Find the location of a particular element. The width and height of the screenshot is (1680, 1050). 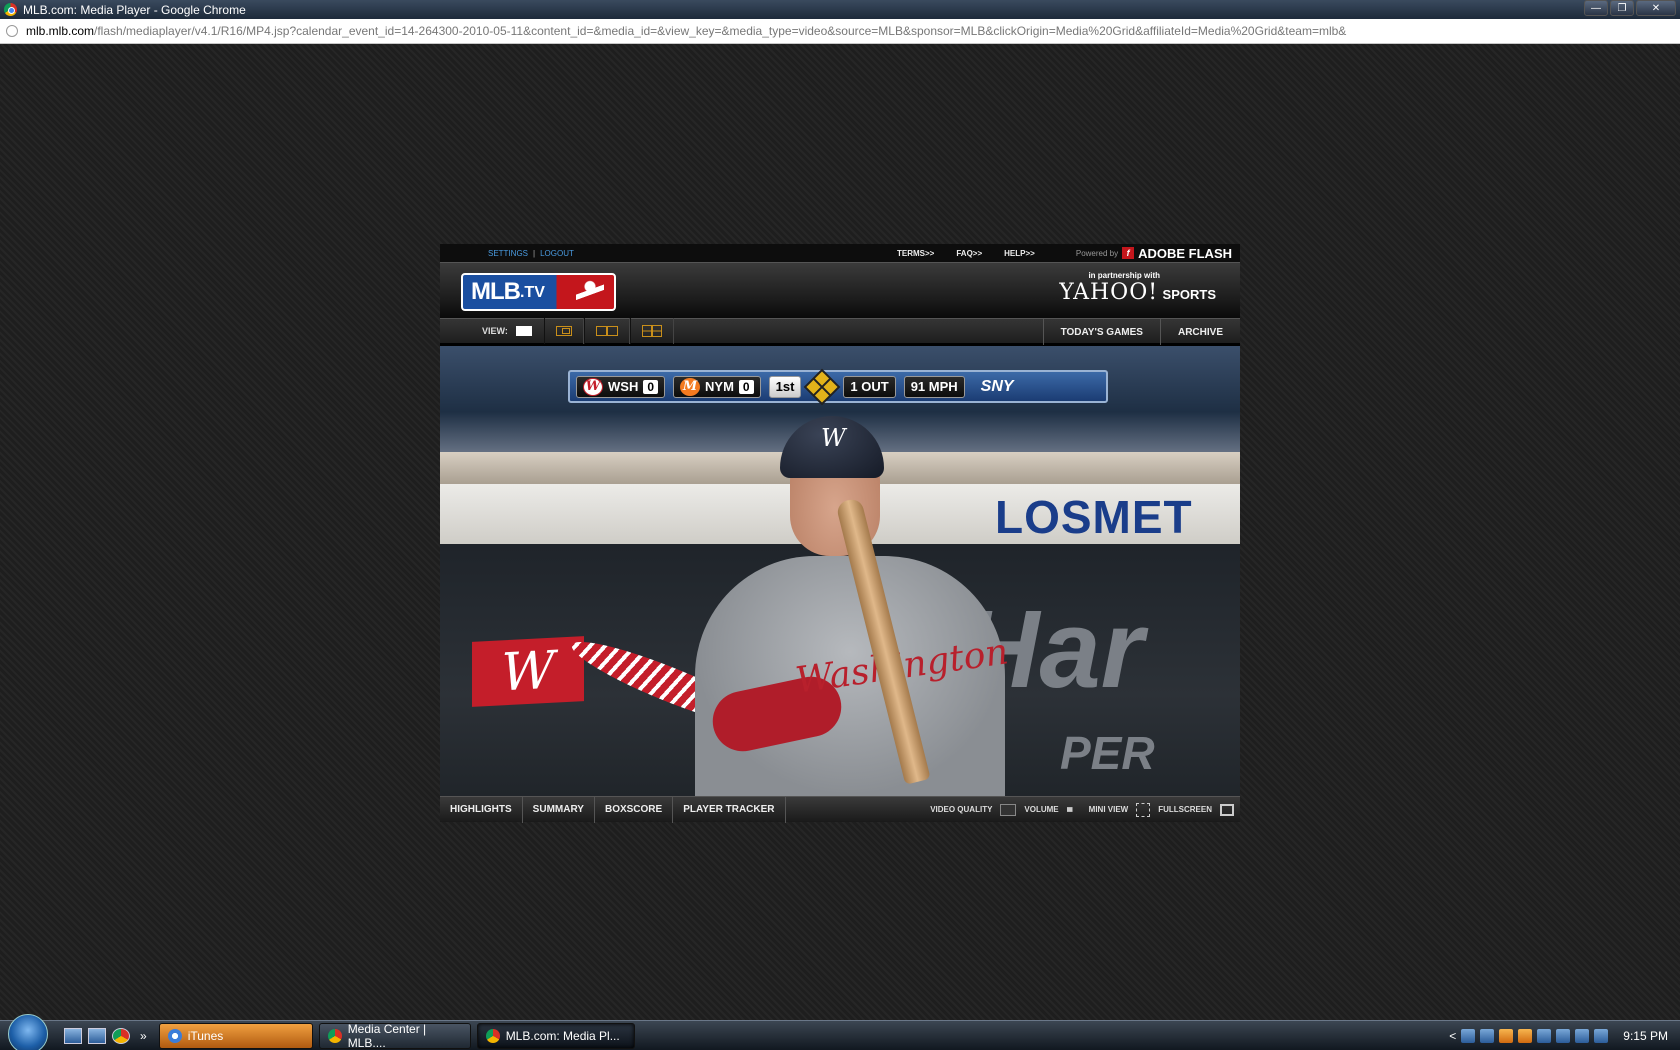

logo-mlb-text: MLB is located at coordinates (496, 291).